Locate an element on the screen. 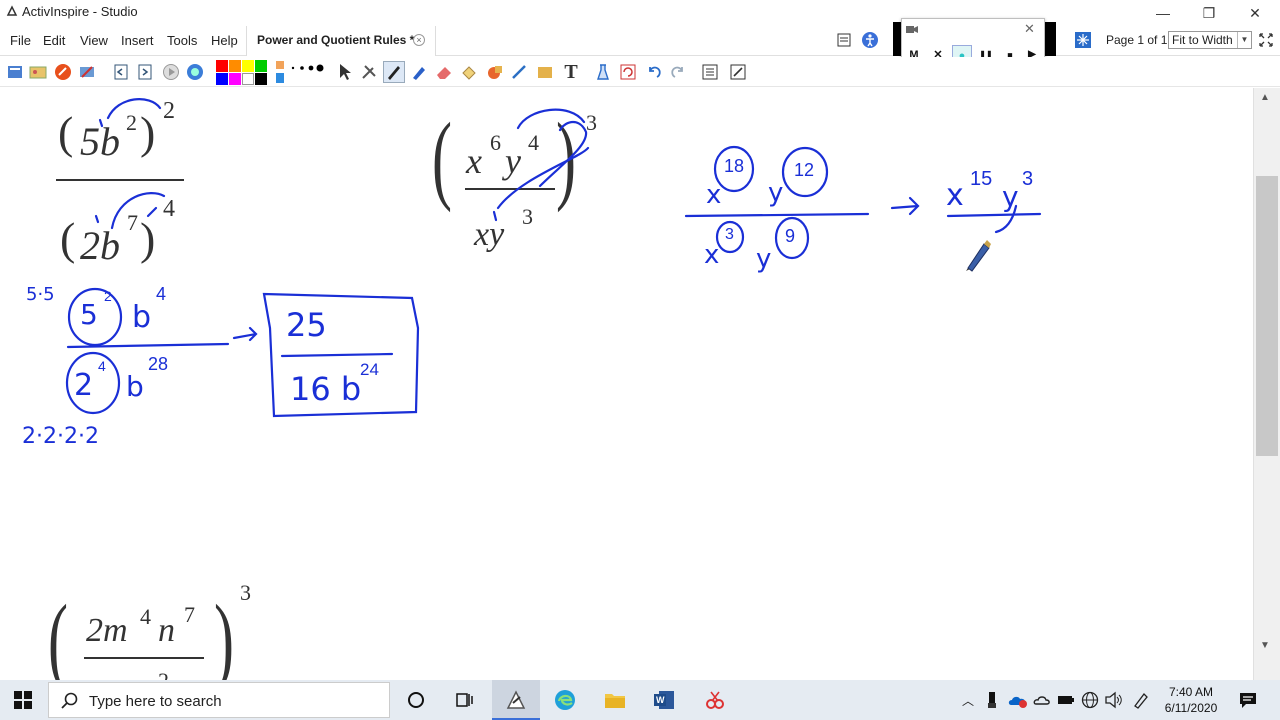 The width and height of the screenshot is (1280, 720). usb-drive-icon is located at coordinates (992, 700).